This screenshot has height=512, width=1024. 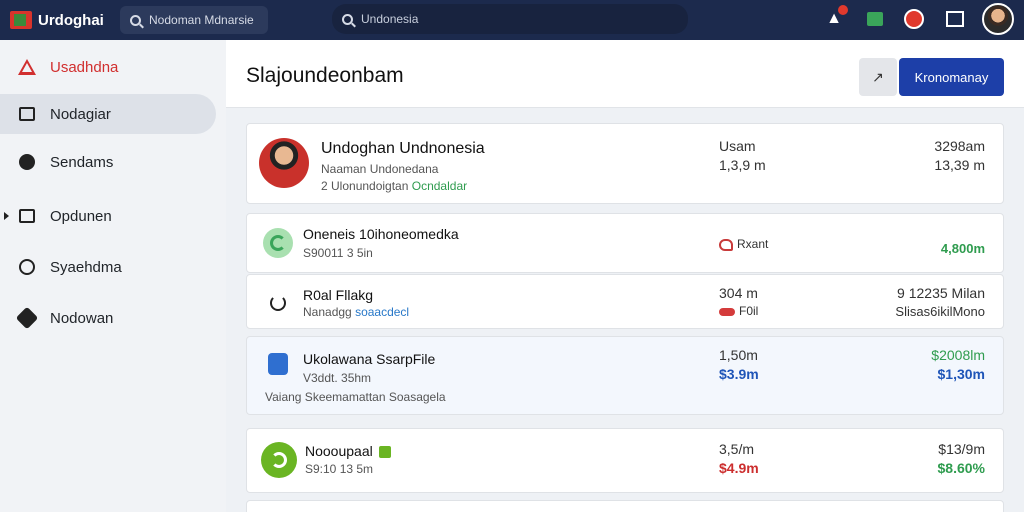 I want to click on user-avatar, so click(x=998, y=19).